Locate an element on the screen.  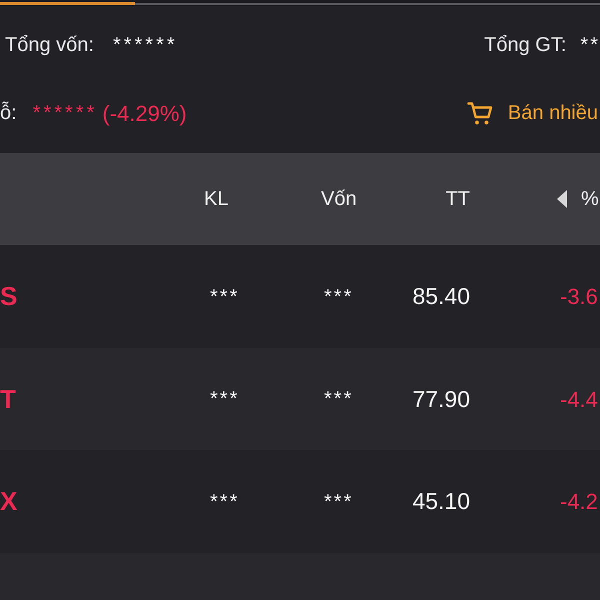
percent-change: (-4.29%) is located at coordinates (144, 114).